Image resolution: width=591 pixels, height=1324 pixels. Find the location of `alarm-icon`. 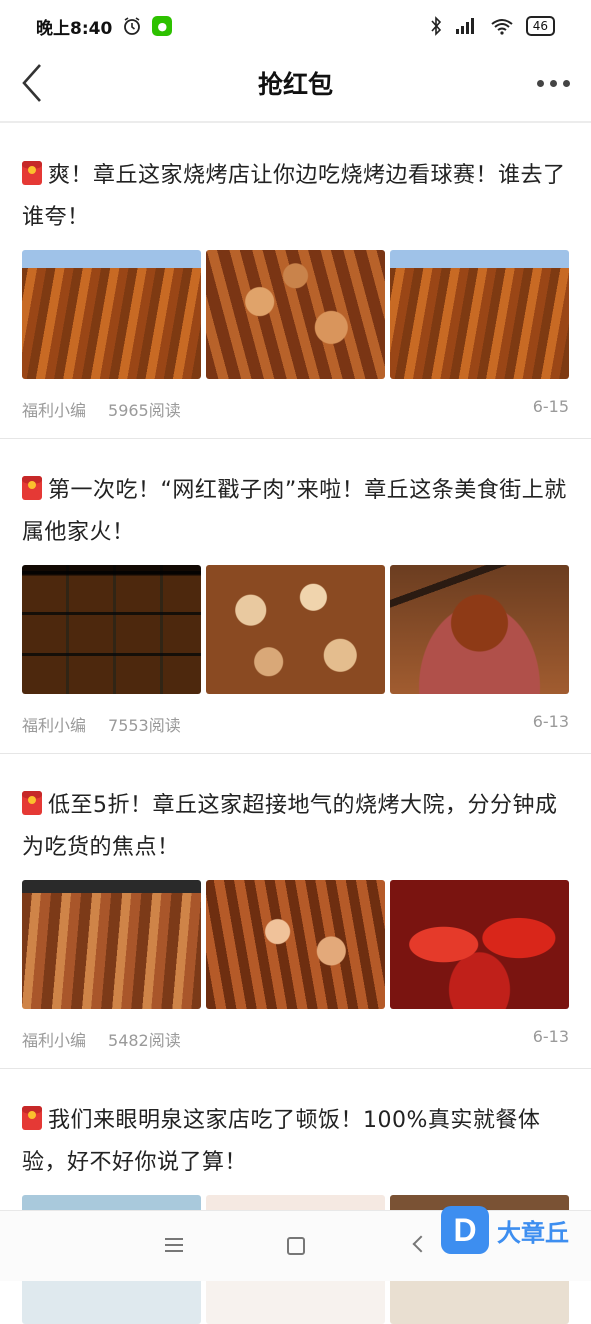

alarm-icon is located at coordinates (132, 26).